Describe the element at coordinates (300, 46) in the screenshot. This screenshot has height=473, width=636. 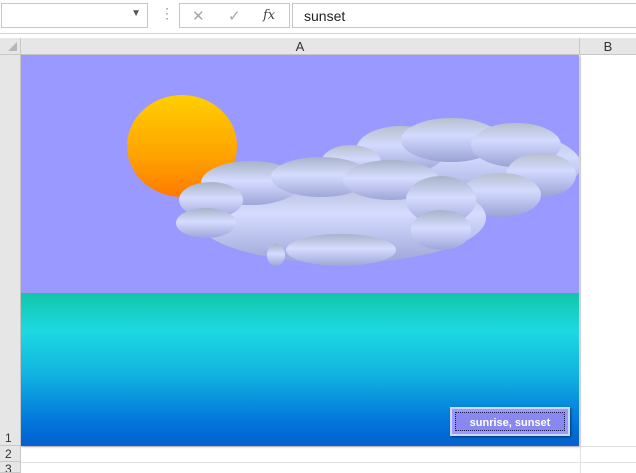
I see `column-header-a: A` at that location.